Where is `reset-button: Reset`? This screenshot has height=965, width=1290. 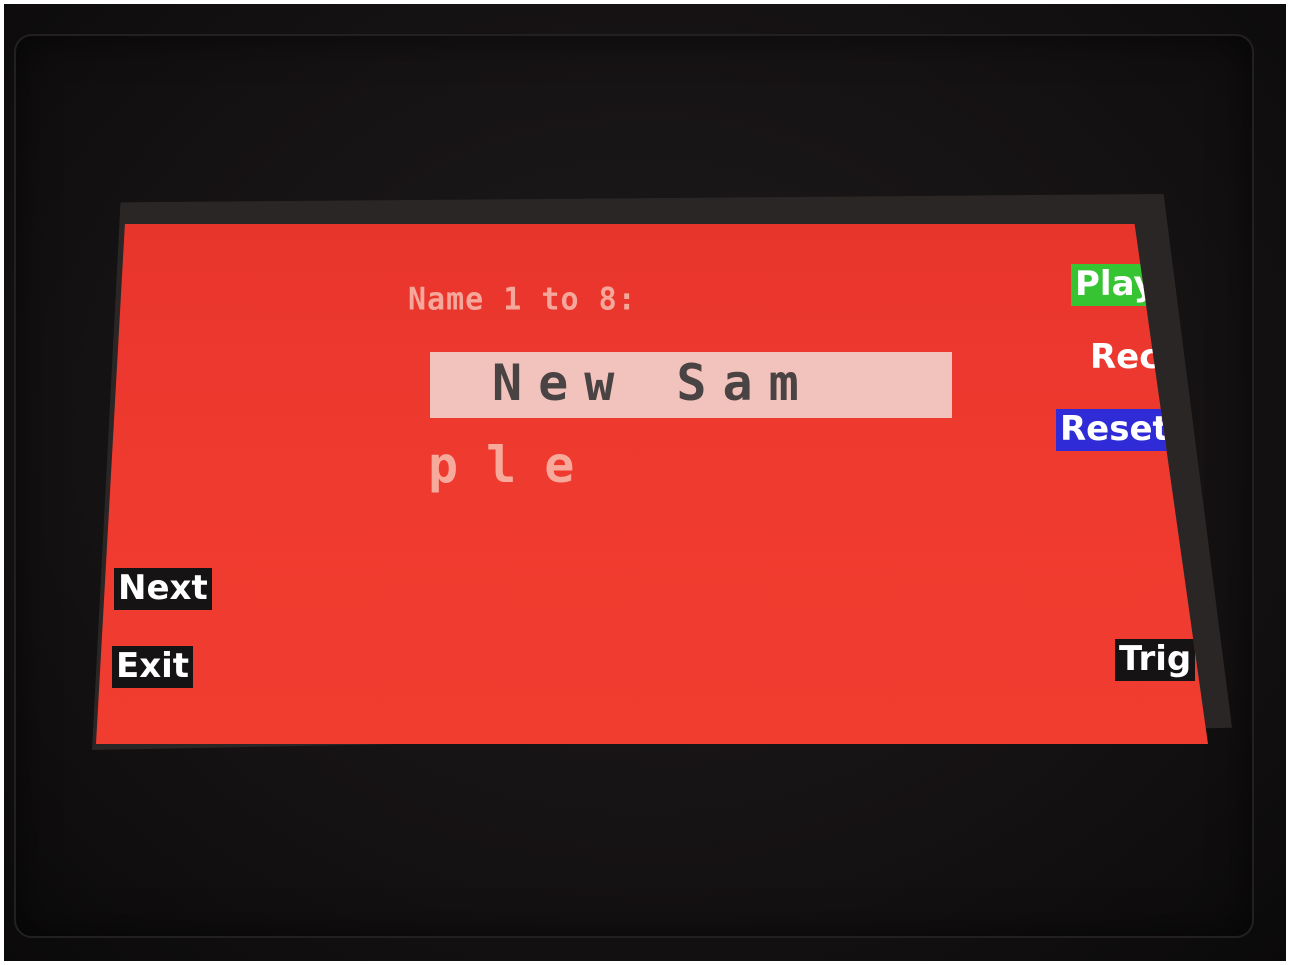 reset-button: Reset is located at coordinates (1114, 430).